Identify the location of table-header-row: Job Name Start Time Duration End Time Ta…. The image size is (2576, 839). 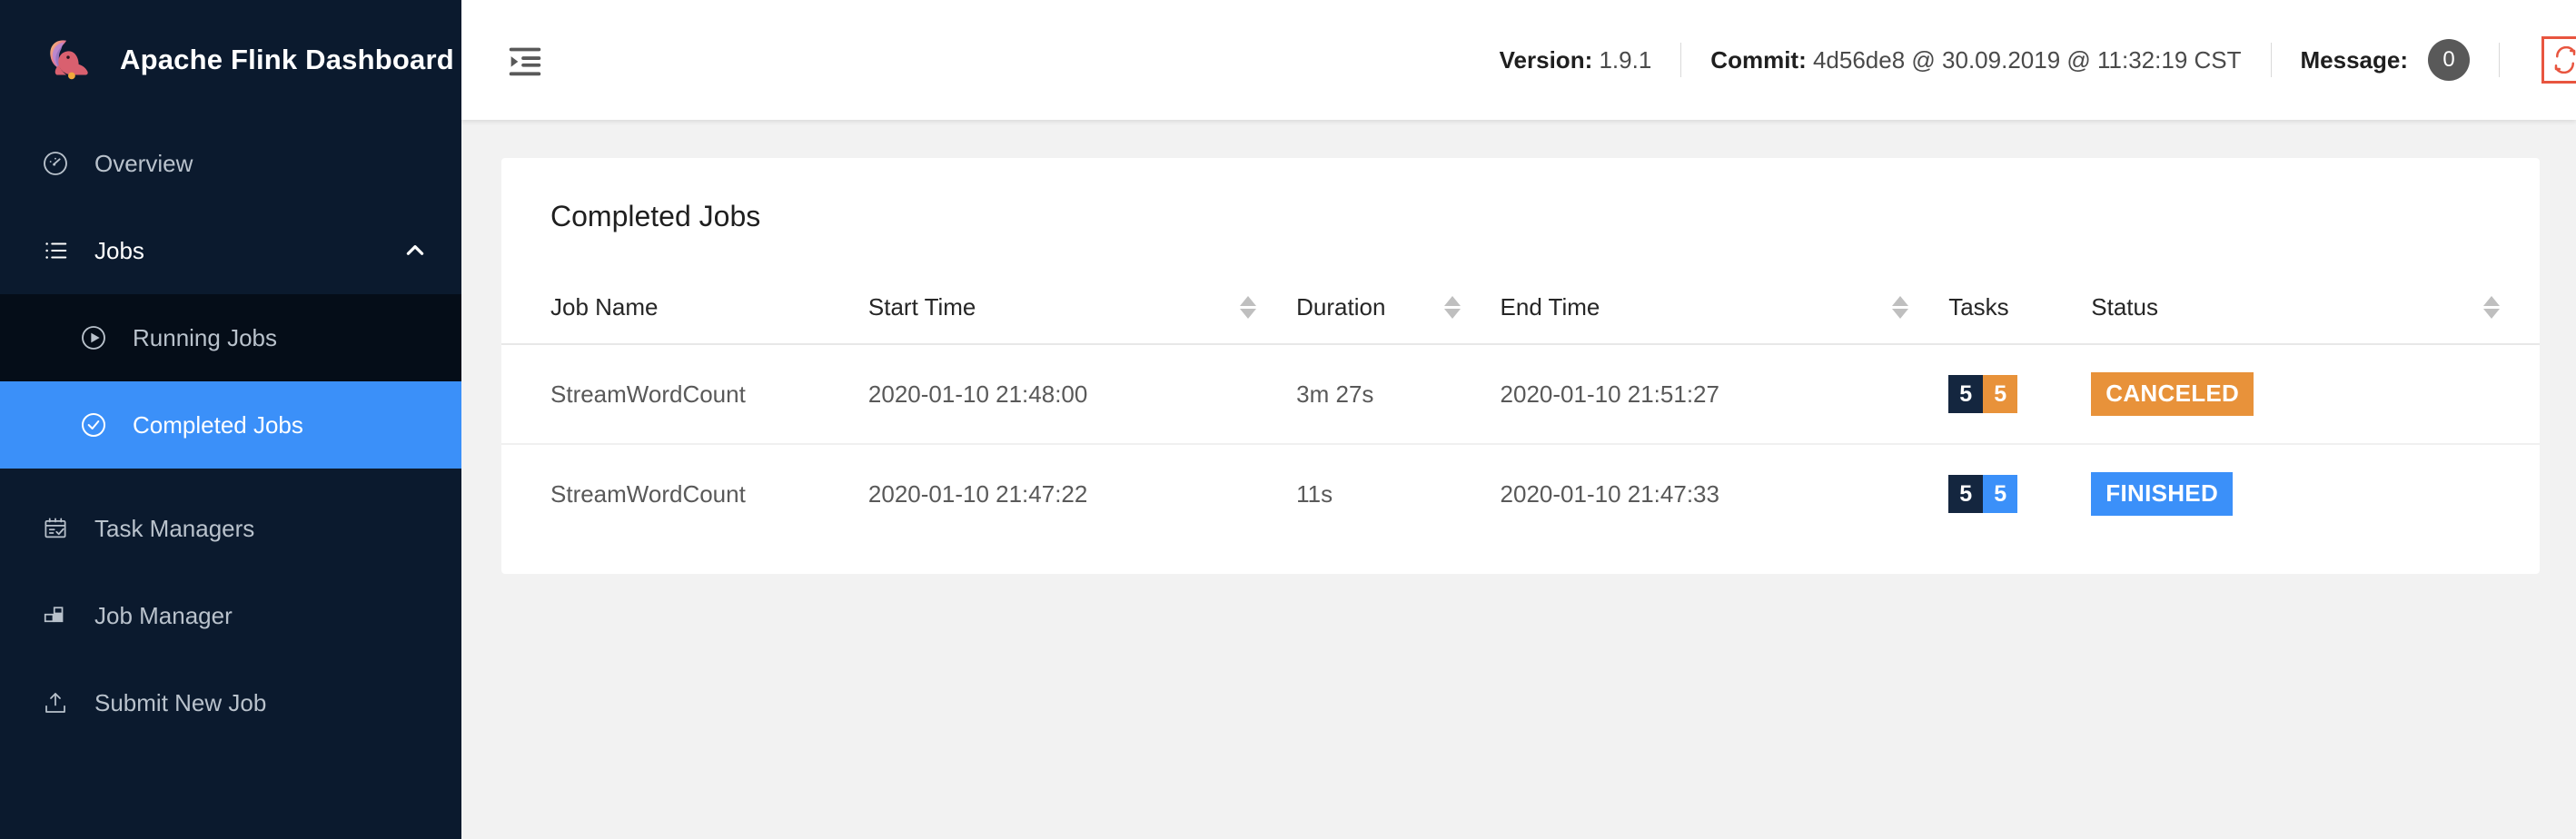
(1520, 309).